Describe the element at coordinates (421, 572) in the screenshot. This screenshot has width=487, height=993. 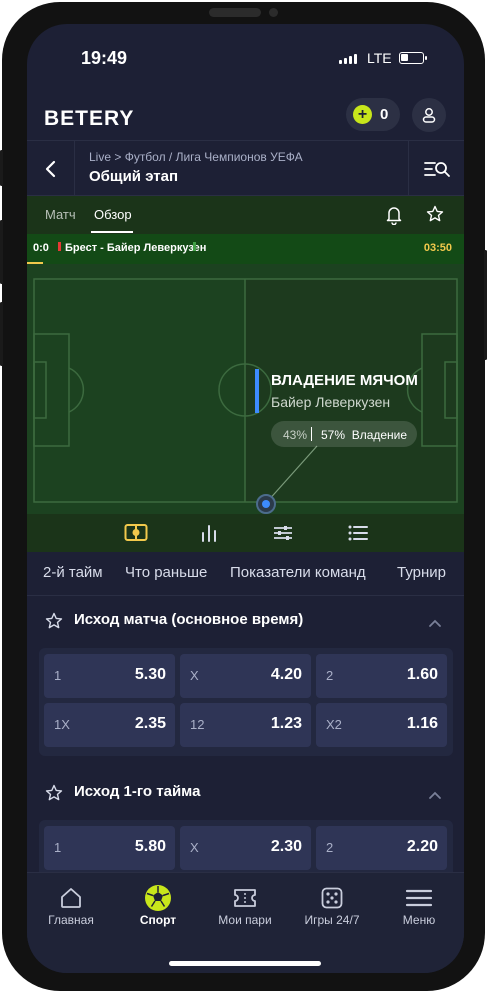
I see `category-item: Турнир` at that location.